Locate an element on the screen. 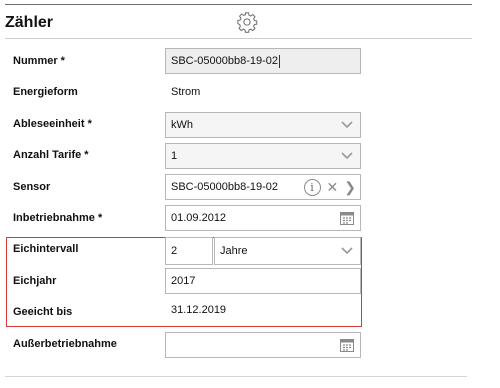 The height and width of the screenshot is (388, 500). bottom-divider is located at coordinates (236, 376).